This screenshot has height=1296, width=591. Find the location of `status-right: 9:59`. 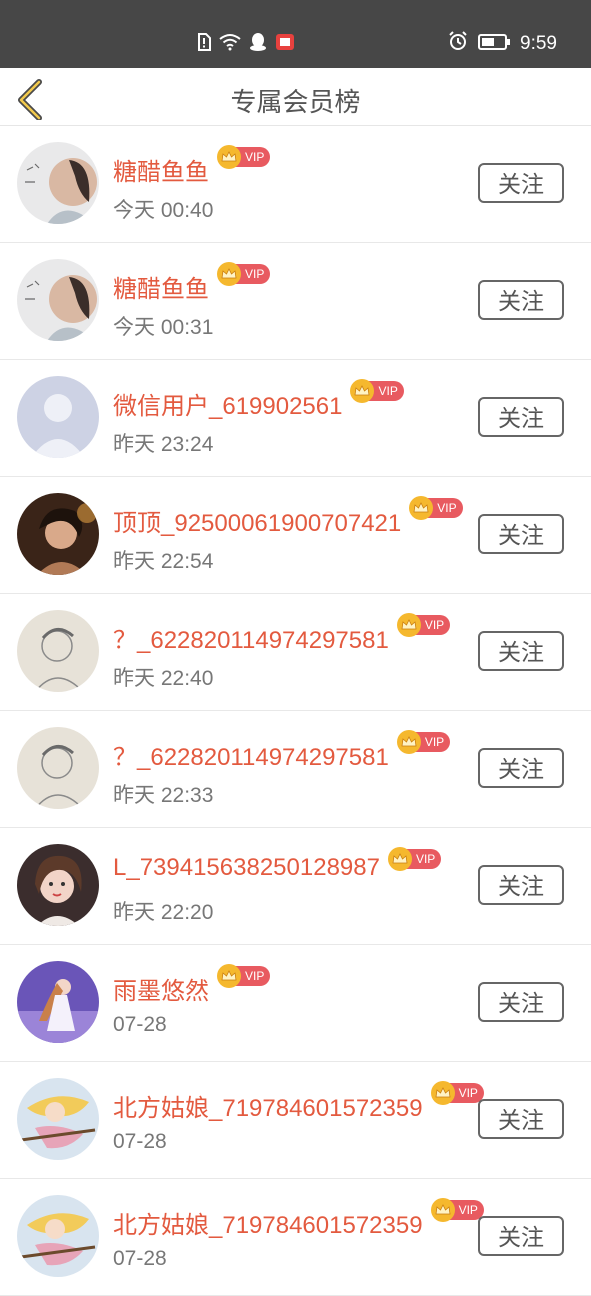

status-right: 9:59 is located at coordinates (502, 43).